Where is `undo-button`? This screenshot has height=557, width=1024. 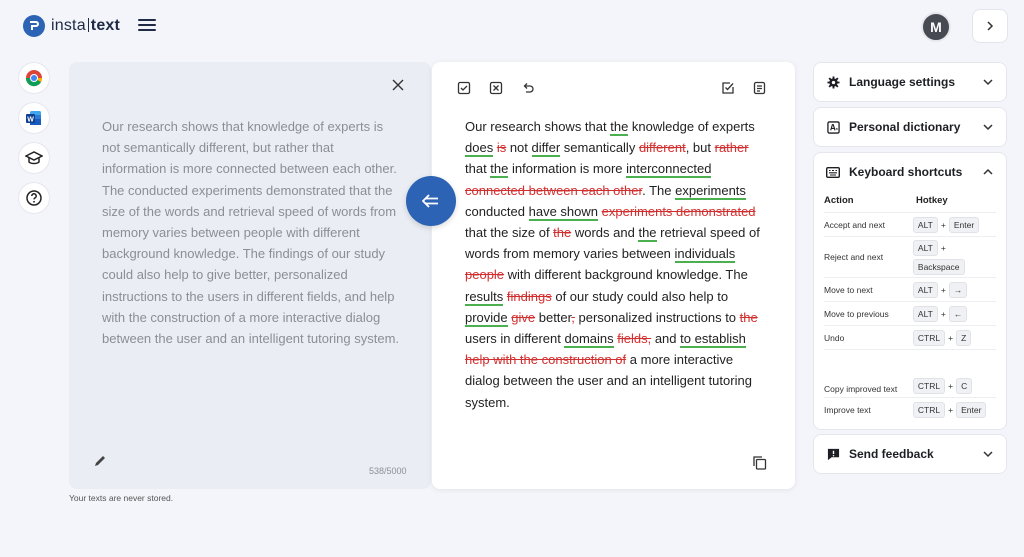 undo-button is located at coordinates (528, 88).